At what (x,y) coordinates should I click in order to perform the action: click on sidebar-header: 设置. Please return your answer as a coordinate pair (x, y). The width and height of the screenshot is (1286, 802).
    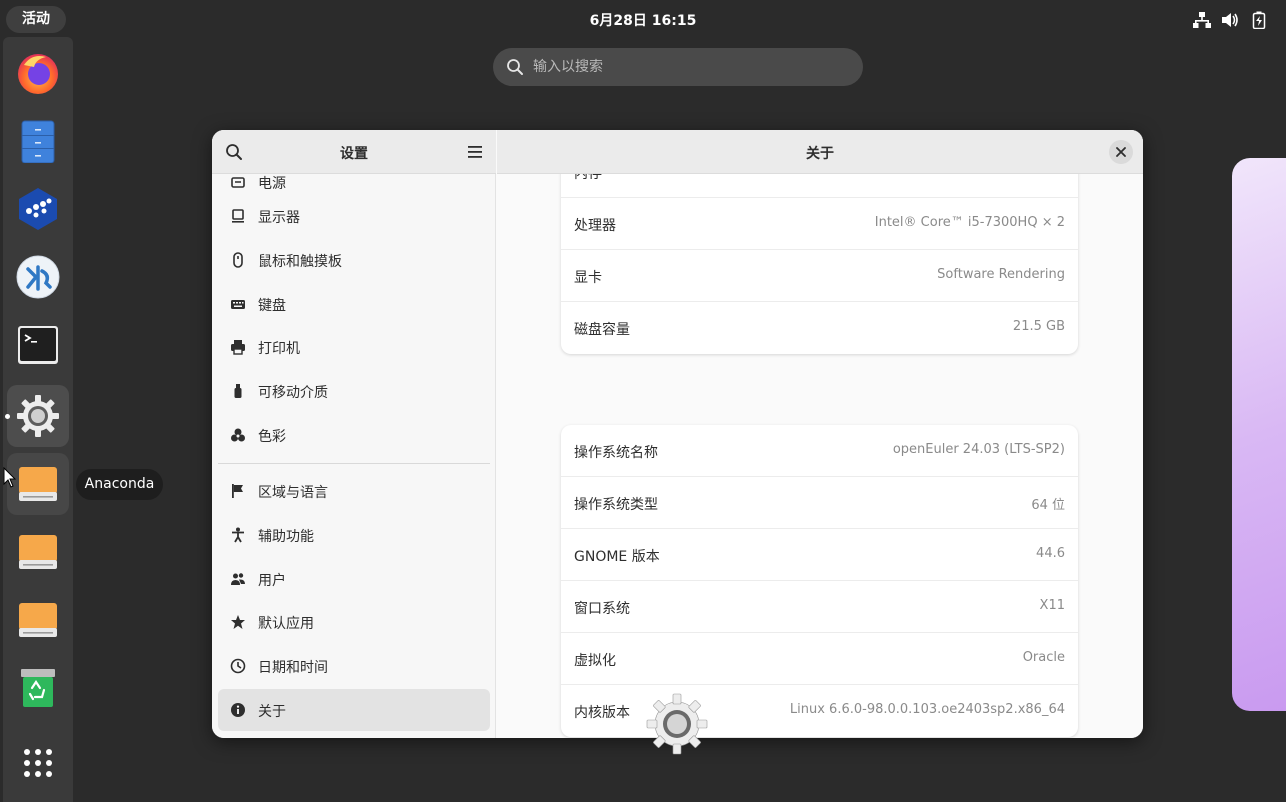
    Looking at the image, I should click on (354, 152).